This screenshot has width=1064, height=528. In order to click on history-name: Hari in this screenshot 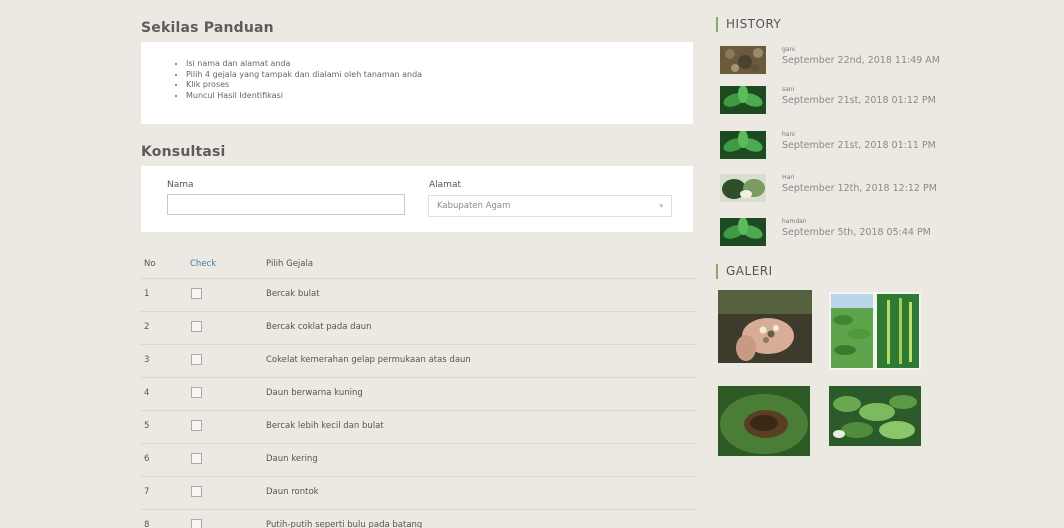, I will do `click(788, 177)`.